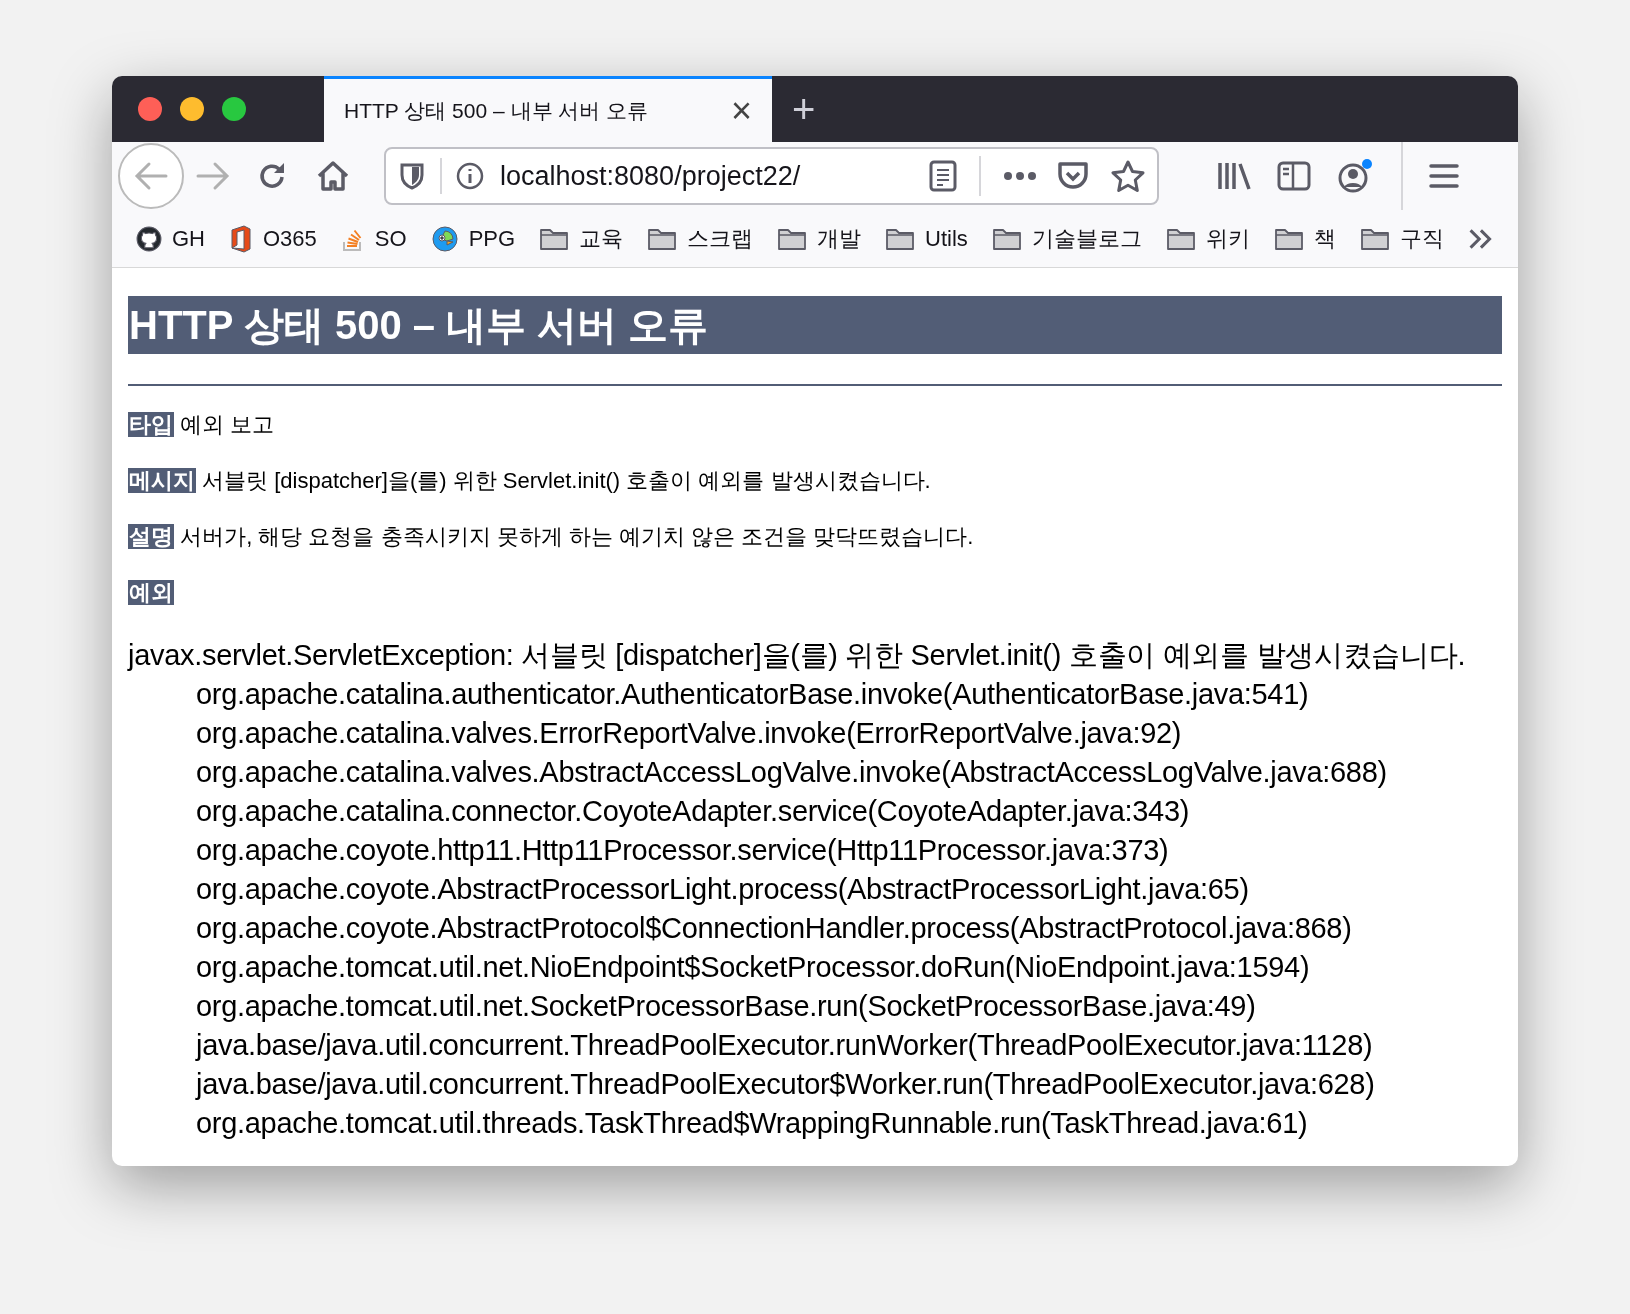  Describe the element at coordinates (601, 239) in the screenshot. I see `bookmark-label: 교육` at that location.